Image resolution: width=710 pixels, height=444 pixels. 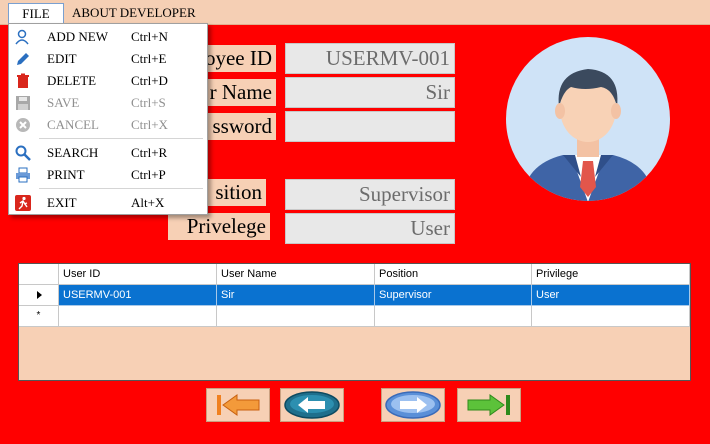 What do you see at coordinates (370, 194) in the screenshot?
I see `position-field: Supervisor` at bounding box center [370, 194].